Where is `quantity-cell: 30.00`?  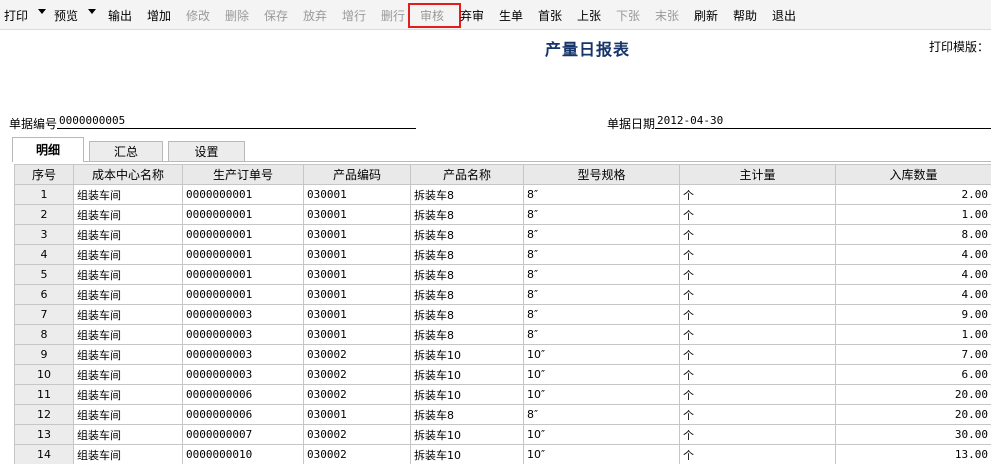
quantity-cell: 30.00 is located at coordinates (913, 434).